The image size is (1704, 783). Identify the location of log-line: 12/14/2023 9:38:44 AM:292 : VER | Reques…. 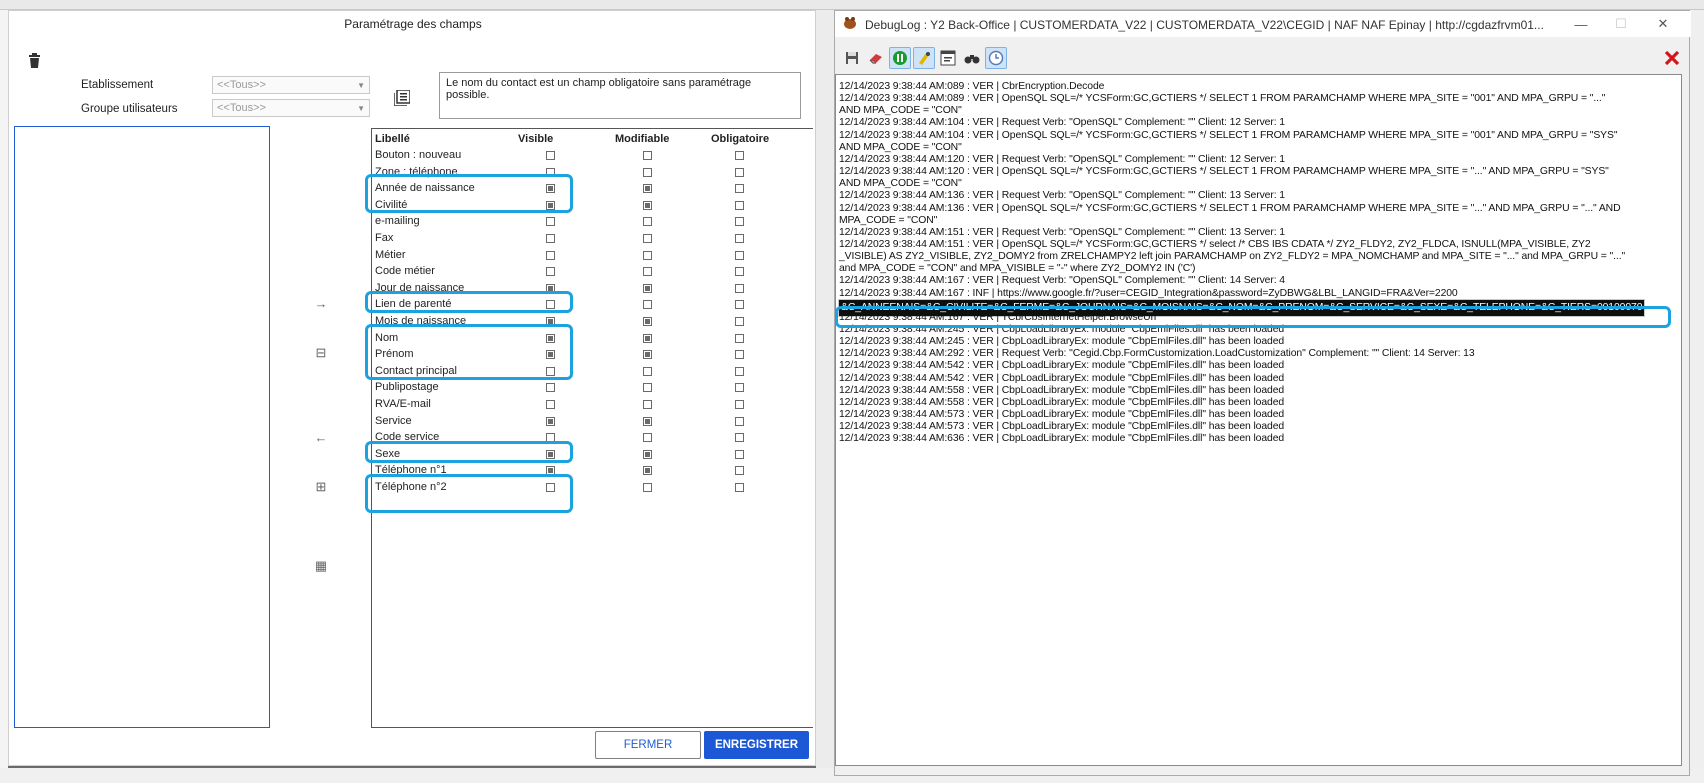
(1157, 353).